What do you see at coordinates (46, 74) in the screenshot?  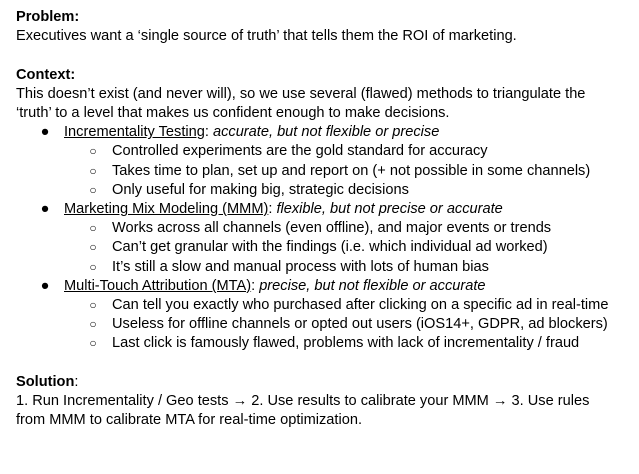 I see `context-heading: Context:` at bounding box center [46, 74].